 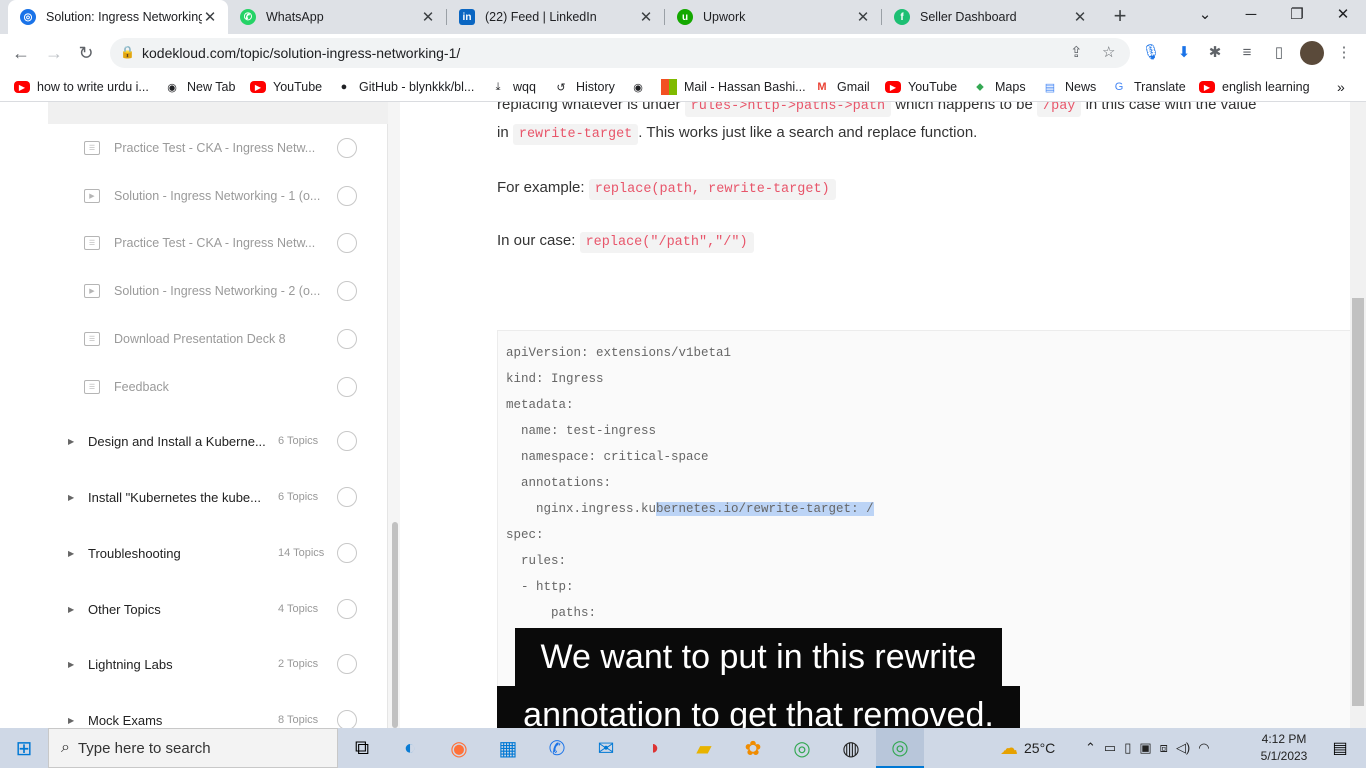 What do you see at coordinates (1205, 16) in the screenshot?
I see `tab-search-icon: ⌄` at bounding box center [1205, 16].